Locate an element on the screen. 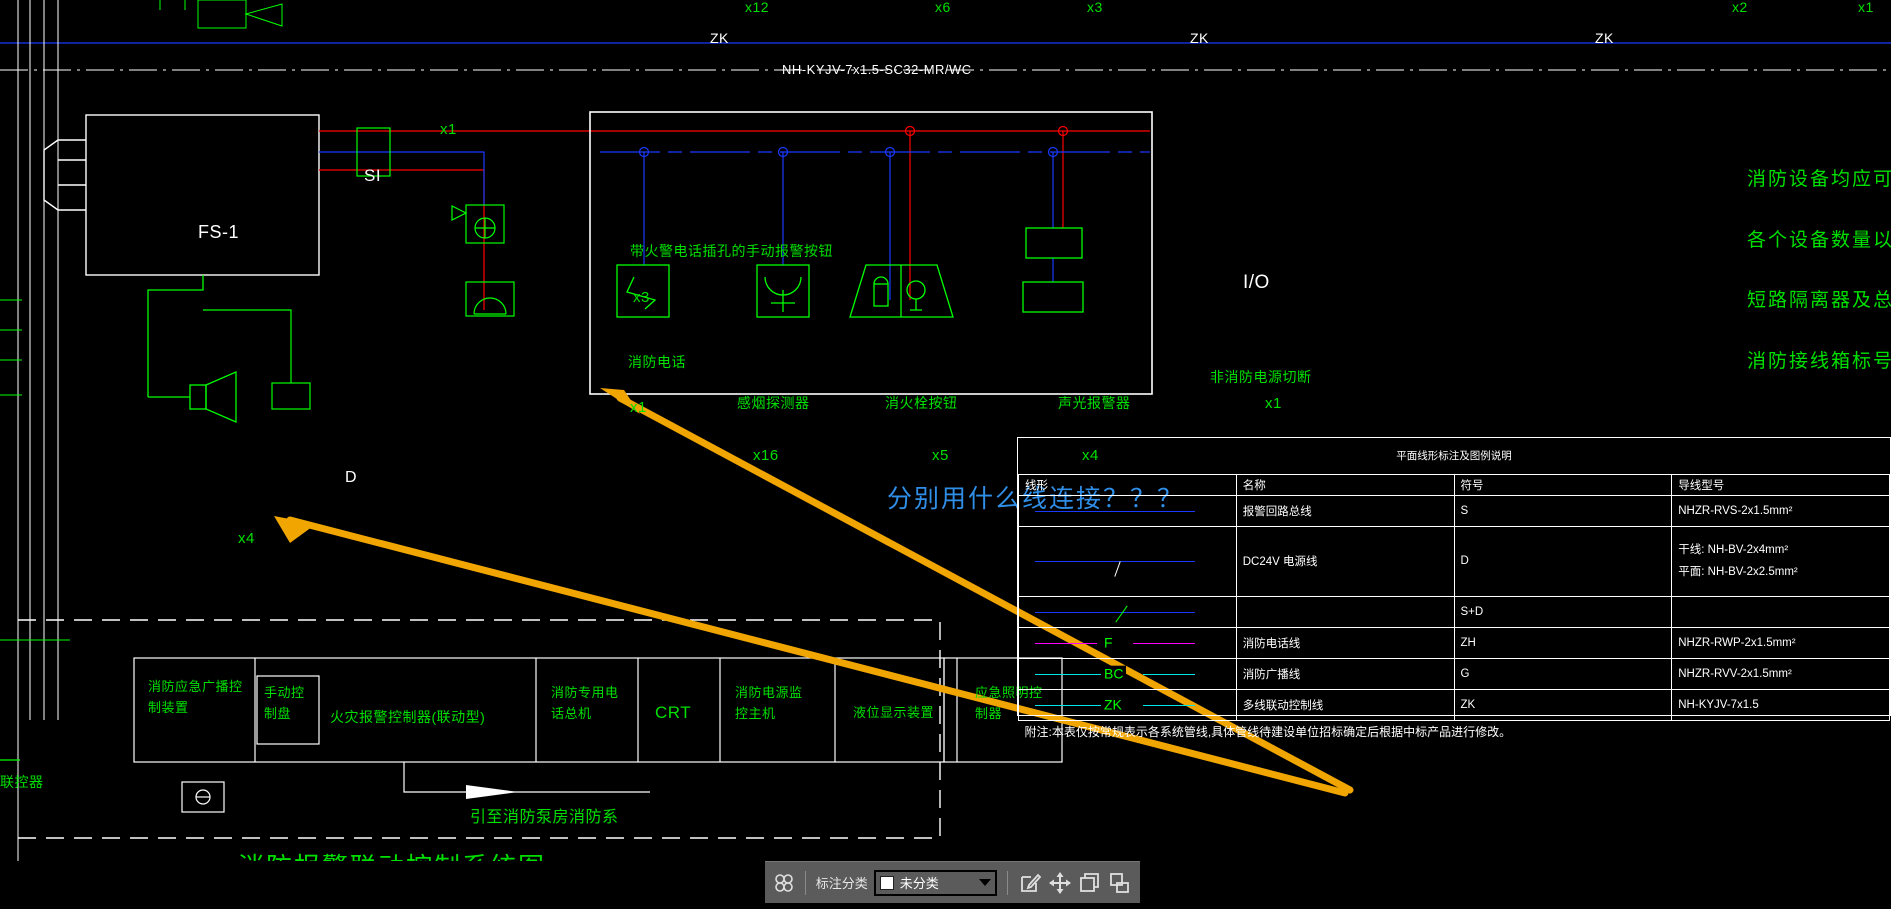  device-label-smoke-detector: 感烟探测器 is located at coordinates (773, 403).